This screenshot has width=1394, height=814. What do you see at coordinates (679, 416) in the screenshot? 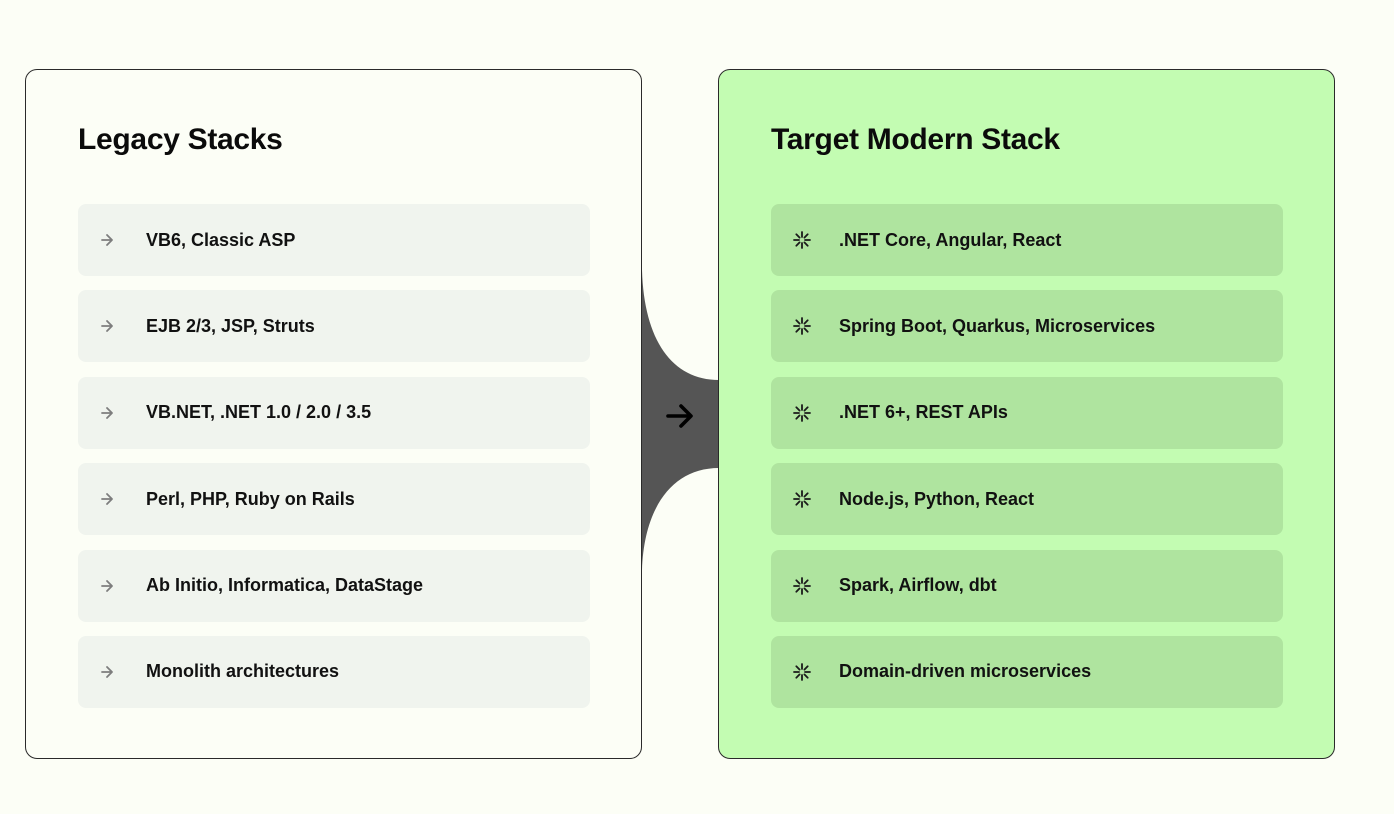
I see `arrow-right-icon` at bounding box center [679, 416].